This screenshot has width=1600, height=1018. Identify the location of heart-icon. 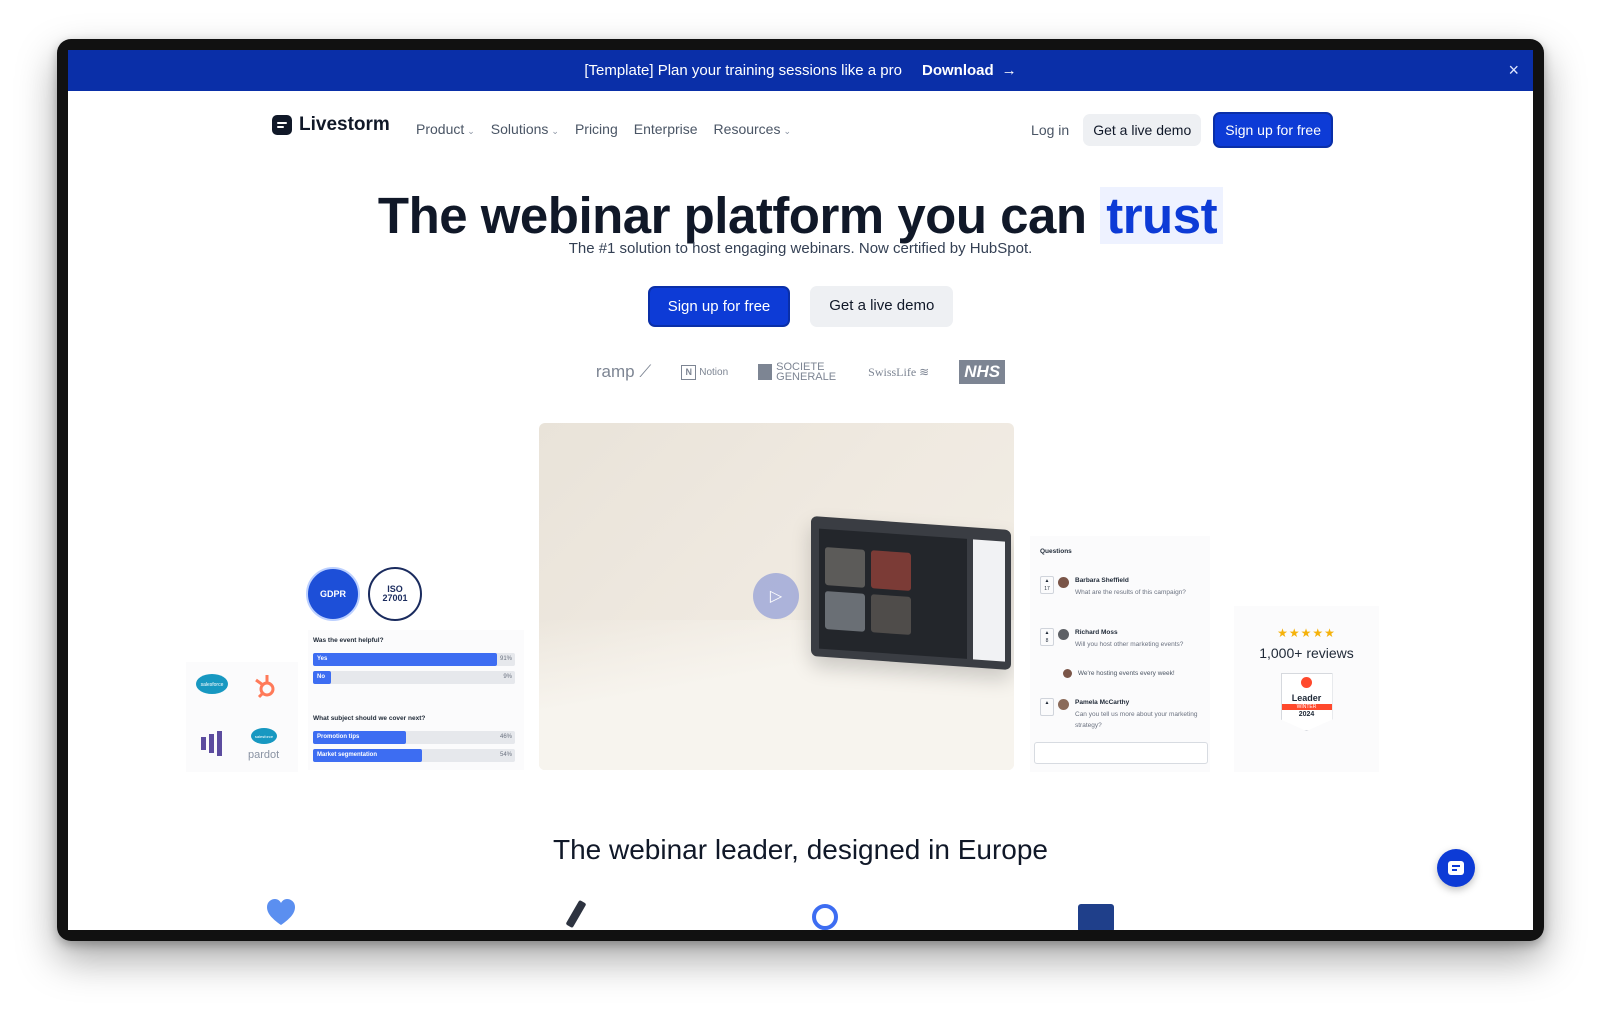
(281, 913).